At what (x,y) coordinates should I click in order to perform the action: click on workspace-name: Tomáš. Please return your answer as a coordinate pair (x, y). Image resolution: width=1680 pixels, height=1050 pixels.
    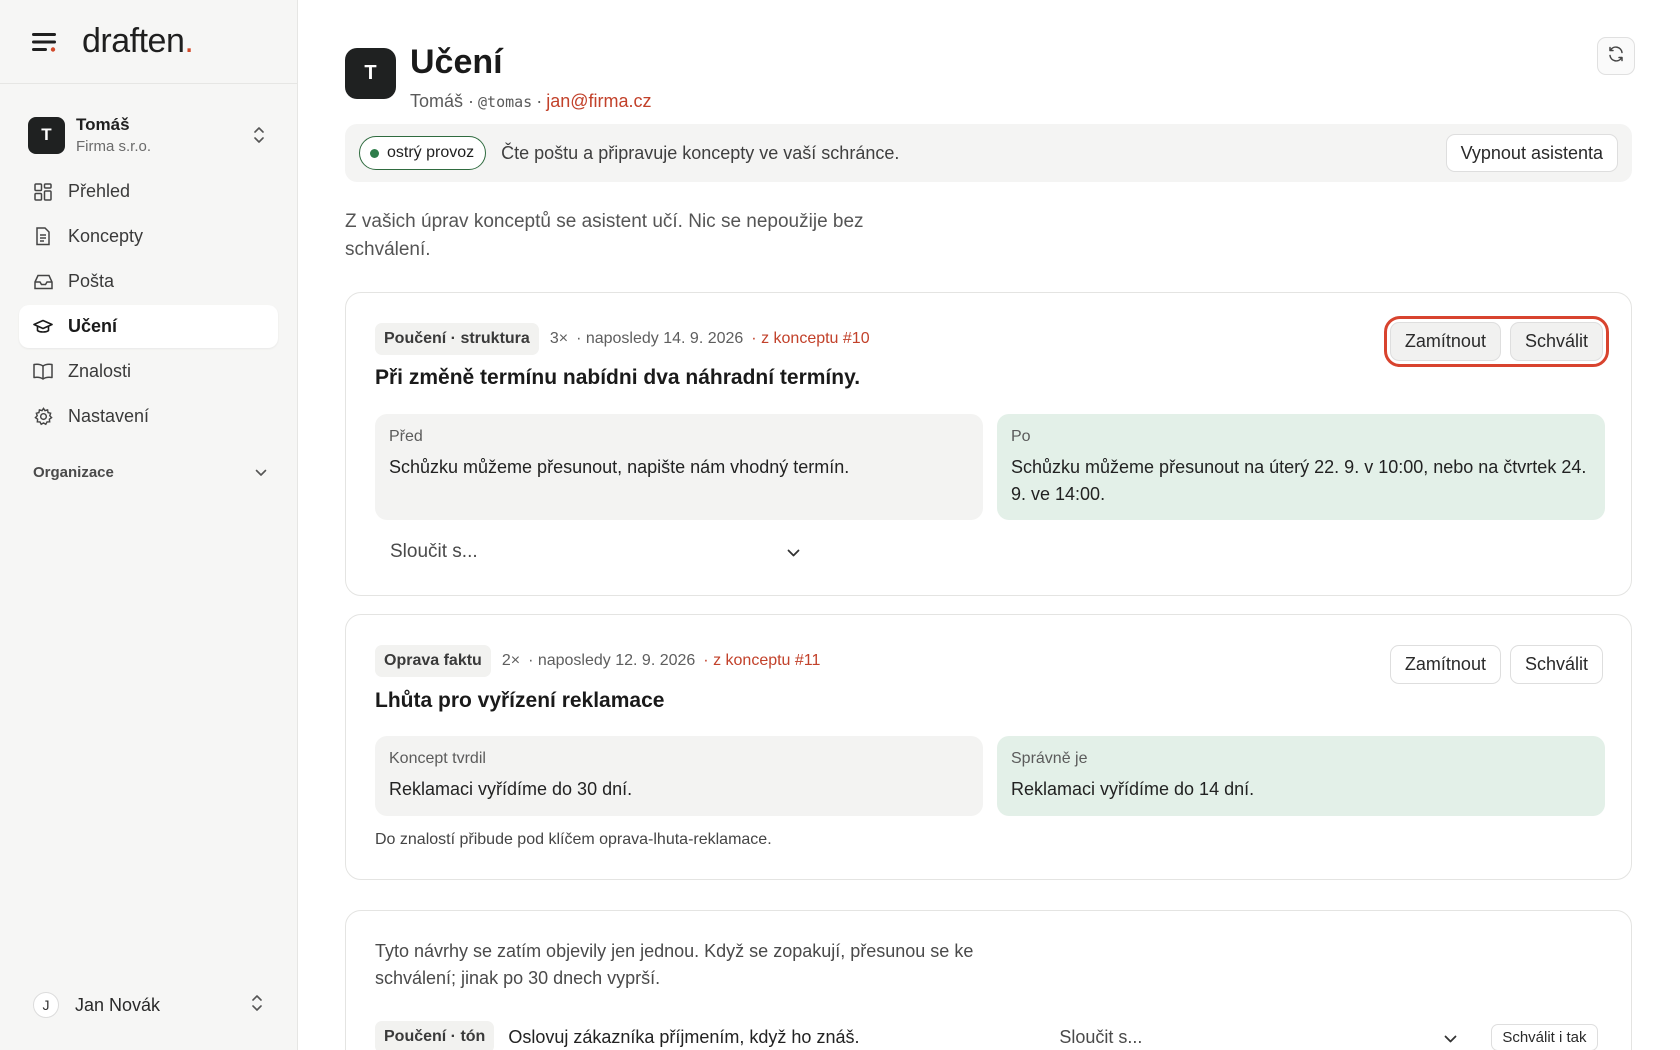
    Looking at the image, I should click on (103, 124).